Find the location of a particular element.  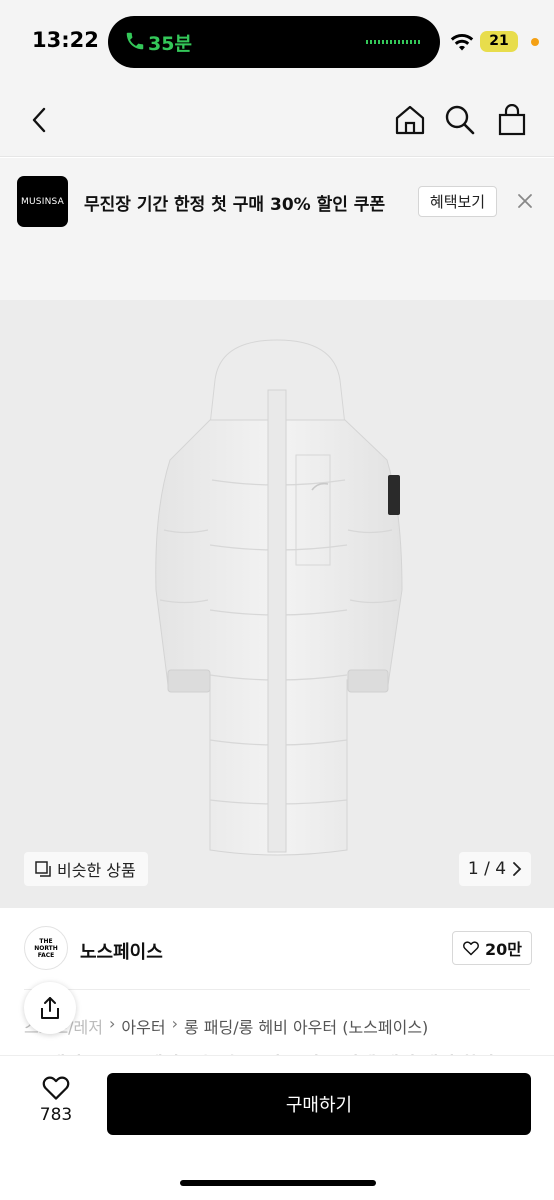

top-nav is located at coordinates (277, 120).